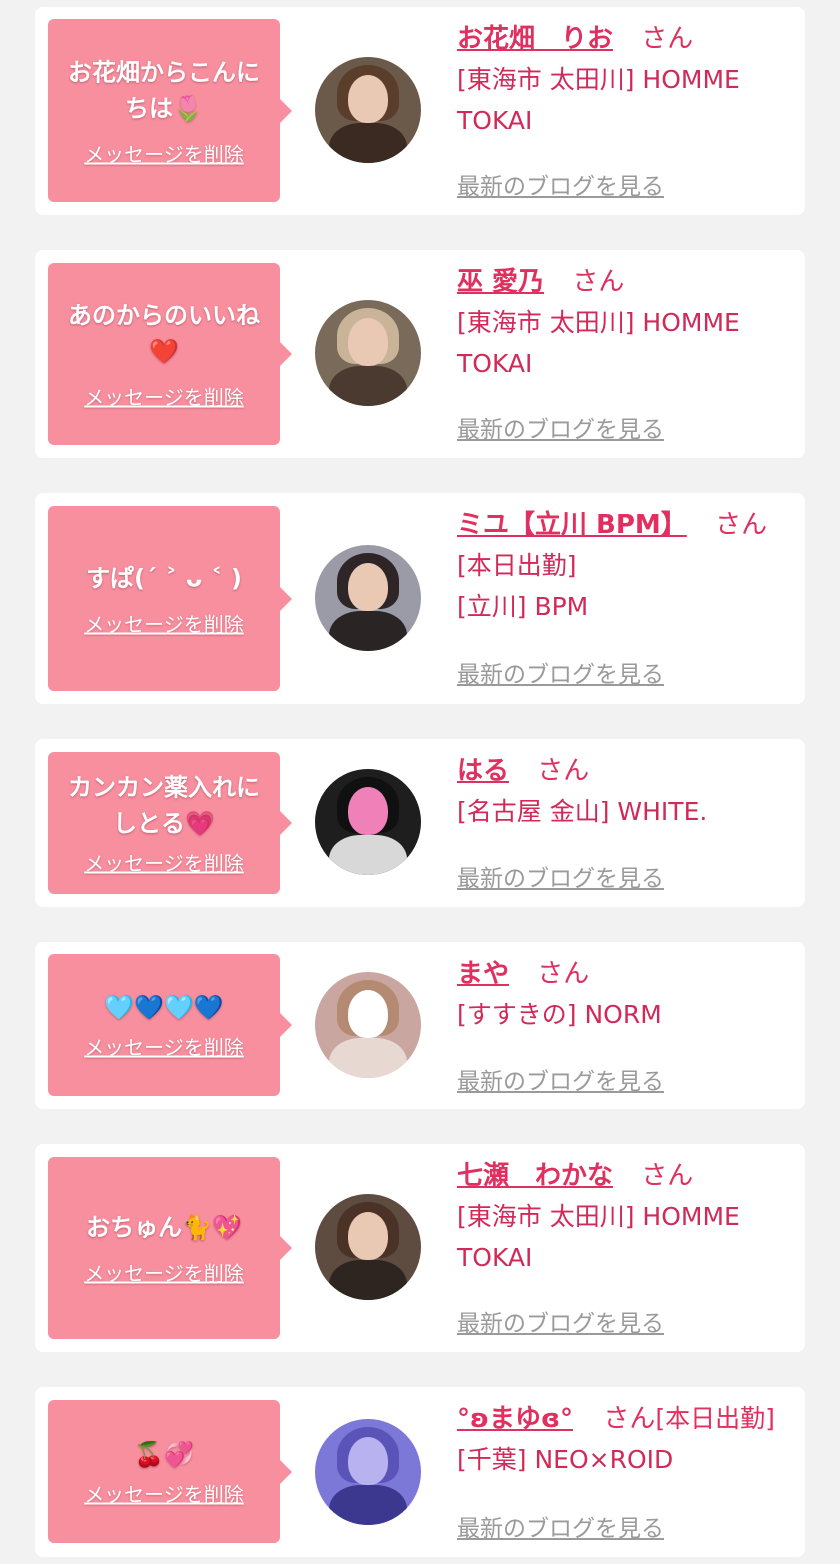 This screenshot has width=840, height=1564. Describe the element at coordinates (535, 1176) in the screenshot. I see `girl-name-link: 七瀬 わかな` at that location.